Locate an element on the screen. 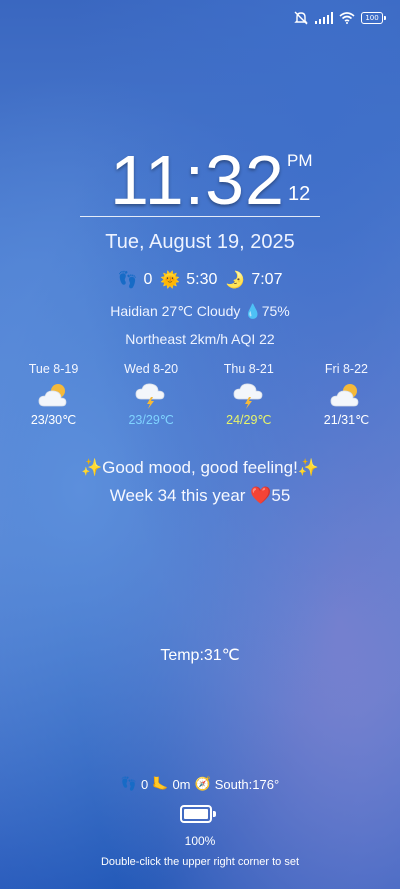  weather-wind-aqi: Northeast 2km/h AQI 22 is located at coordinates (200, 339).